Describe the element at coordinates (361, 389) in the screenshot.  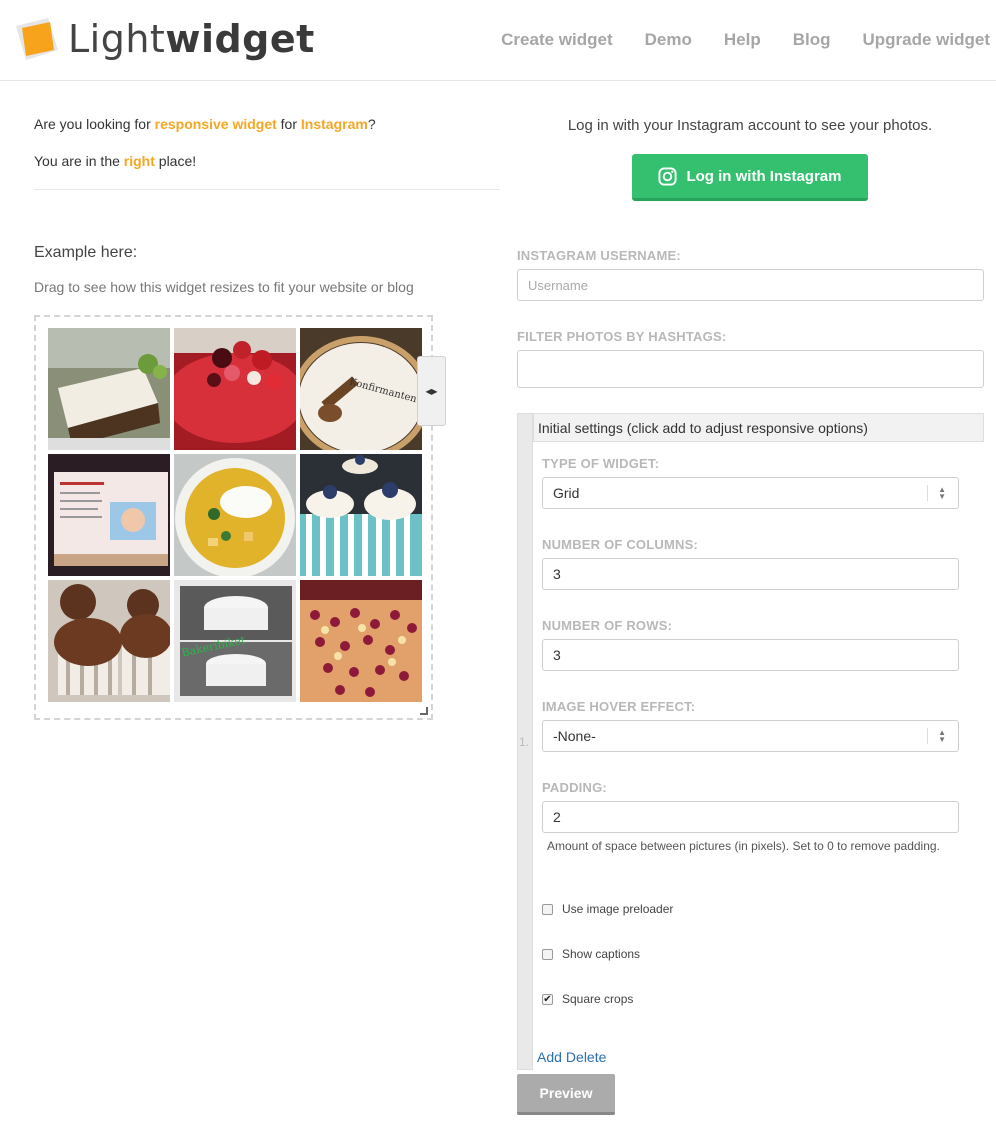
I see `photo-tile: Konfirmanten` at that location.